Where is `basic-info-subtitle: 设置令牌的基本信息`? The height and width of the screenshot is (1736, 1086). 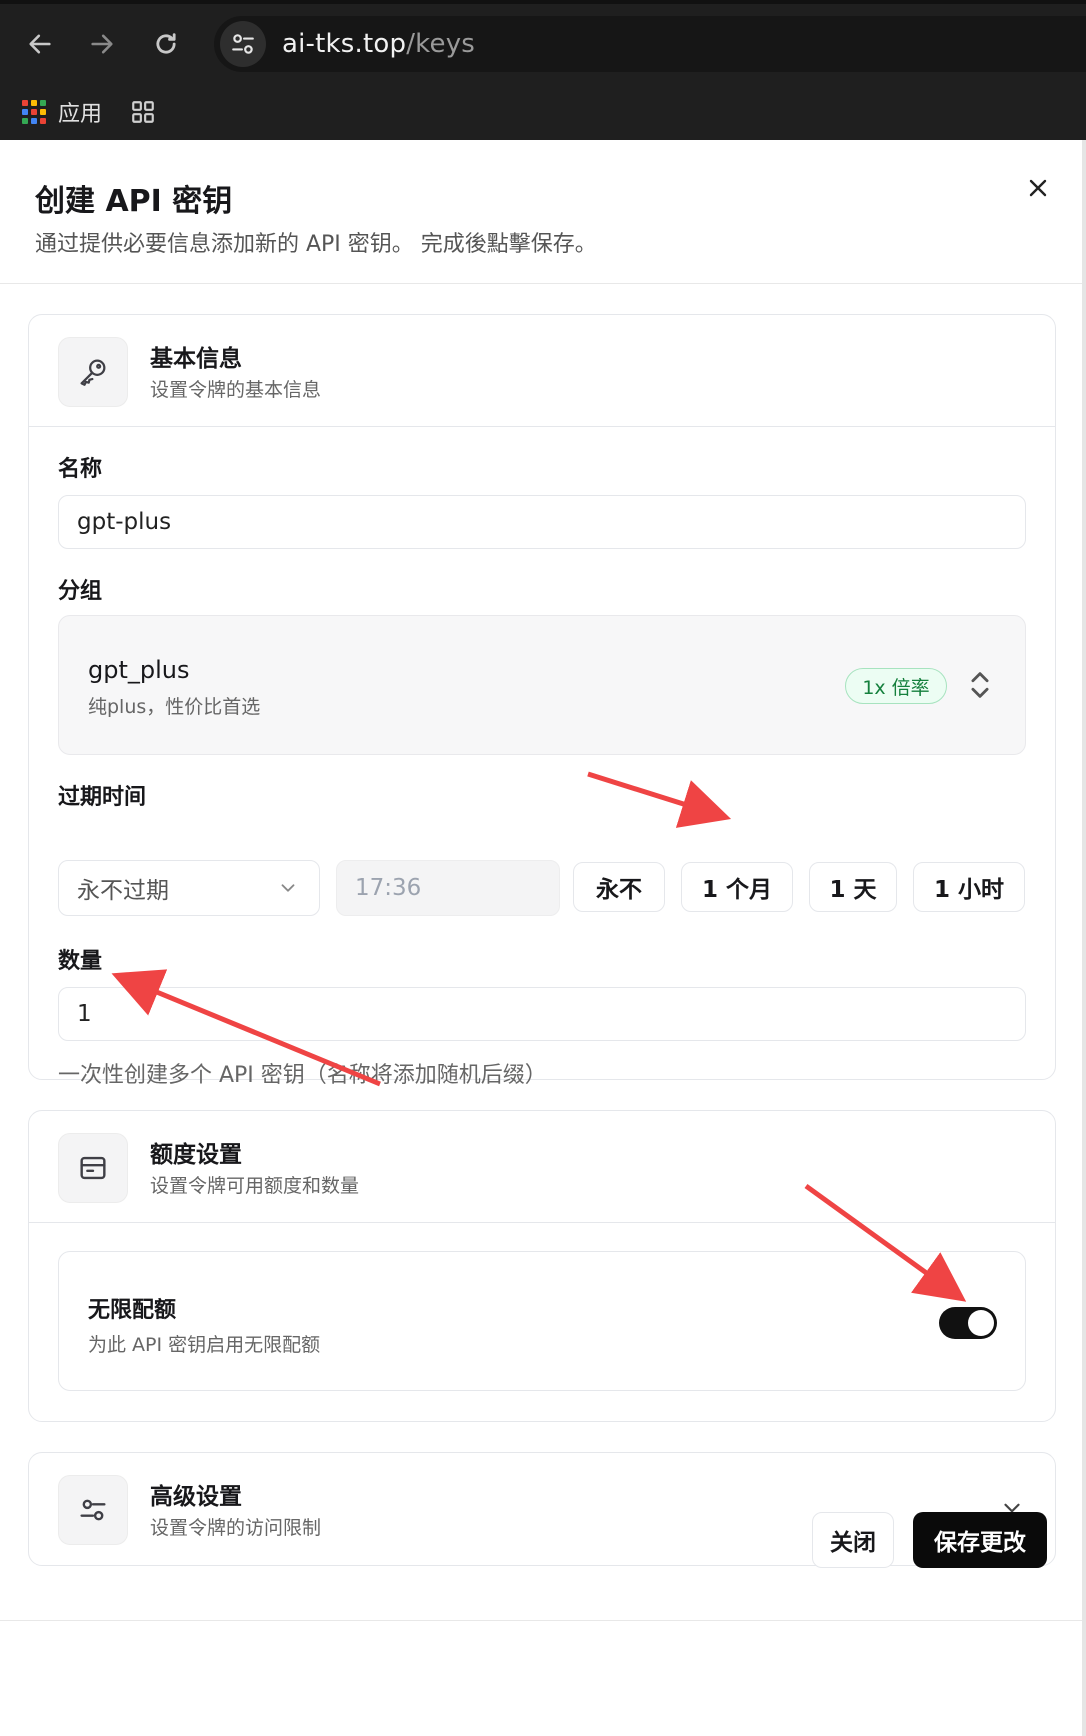
basic-info-subtitle: 设置令牌的基本信息 is located at coordinates (236, 390).